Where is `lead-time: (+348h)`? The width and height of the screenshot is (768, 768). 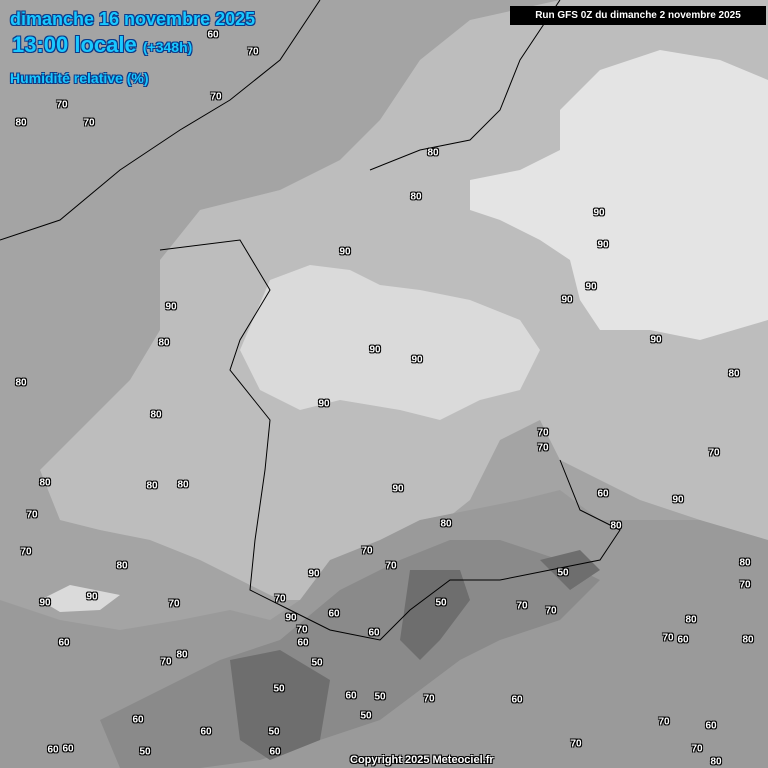 lead-time: (+348h) is located at coordinates (167, 47).